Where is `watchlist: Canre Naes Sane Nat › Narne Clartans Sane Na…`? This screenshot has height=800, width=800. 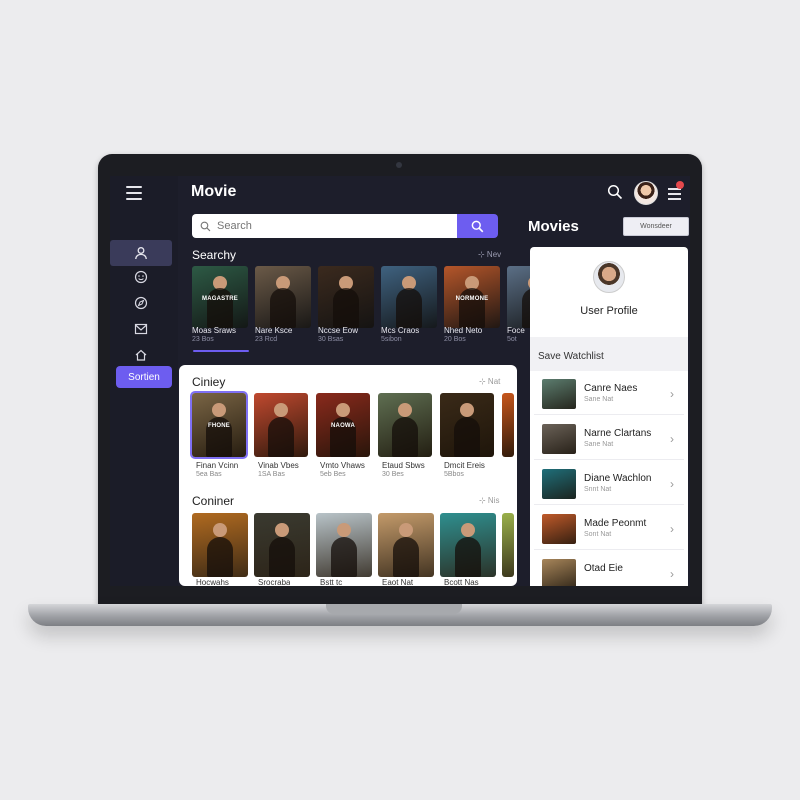 watchlist: Canre Naes Sane Nat › Narne Clartans Sane Na… is located at coordinates (609, 478).